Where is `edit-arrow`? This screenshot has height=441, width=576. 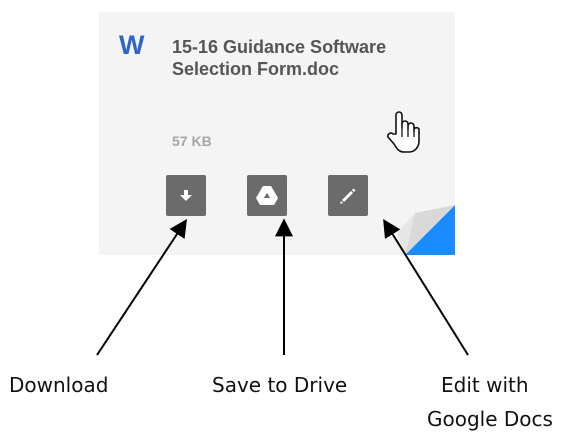 edit-arrow is located at coordinates (426, 287).